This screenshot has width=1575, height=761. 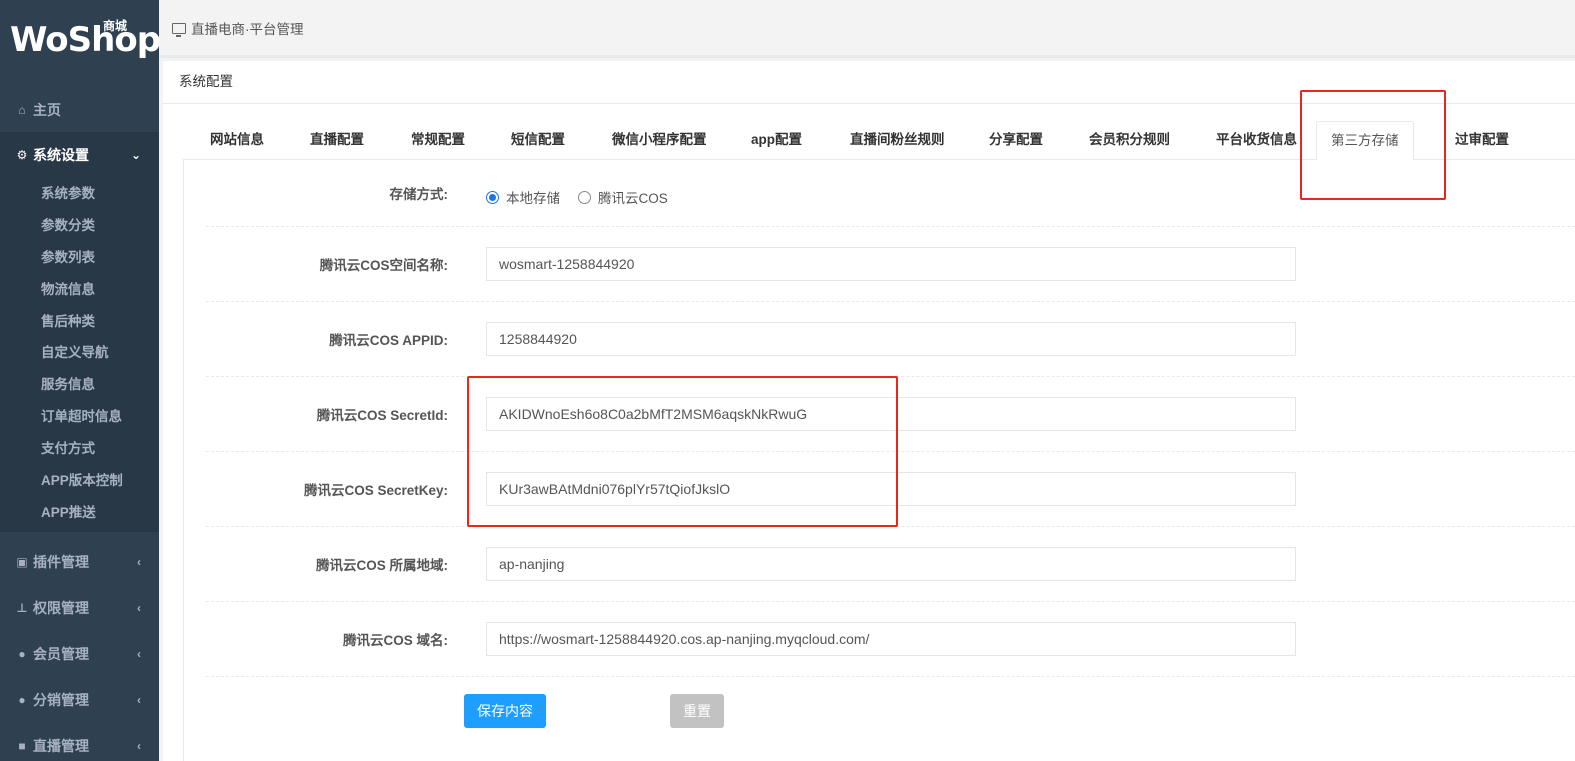 I want to click on secretkey-input: KUr3awBAtMdni076plYr57tQiofJkslO, so click(x=891, y=489).